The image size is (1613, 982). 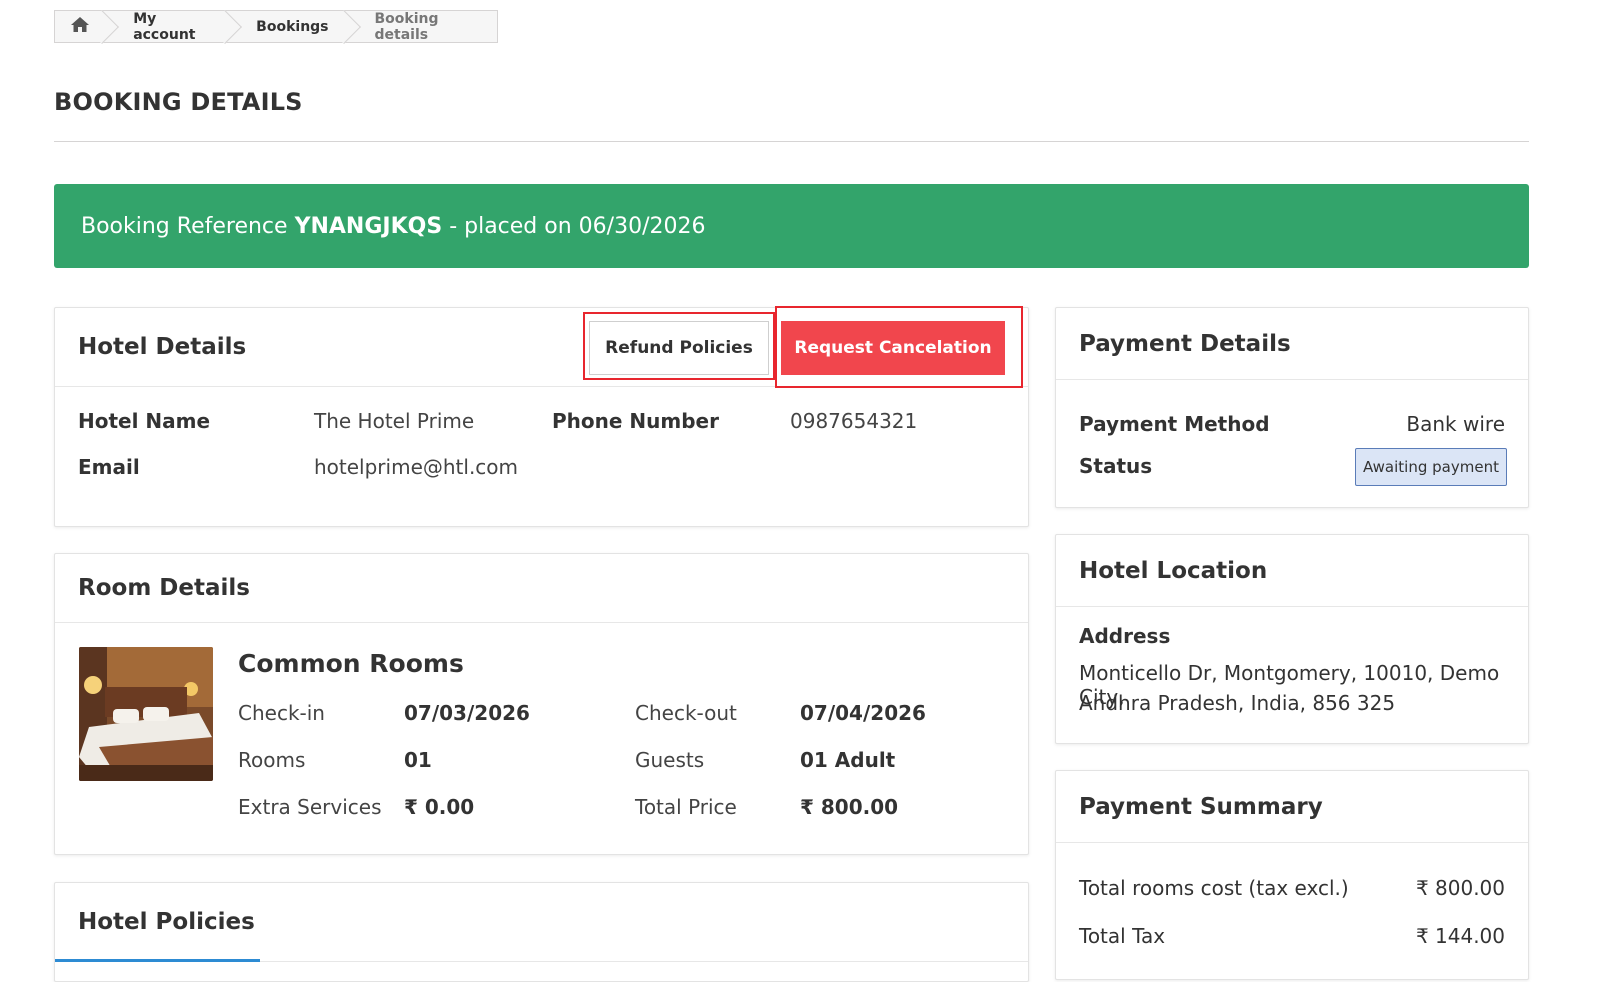 What do you see at coordinates (416, 467) in the screenshot?
I see `email-value: hotelprime@htl.com` at bounding box center [416, 467].